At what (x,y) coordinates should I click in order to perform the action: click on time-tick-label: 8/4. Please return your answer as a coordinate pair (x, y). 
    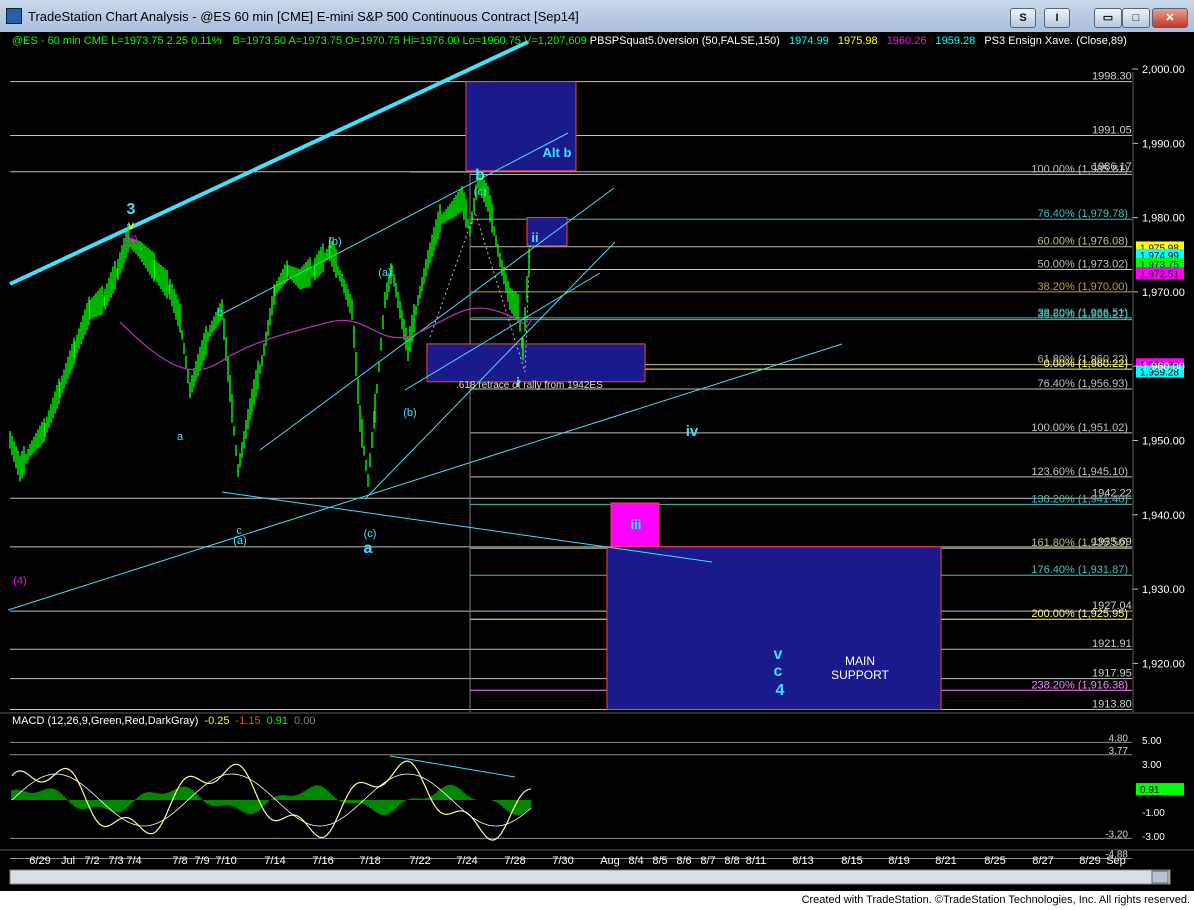
    Looking at the image, I should click on (635, 861).